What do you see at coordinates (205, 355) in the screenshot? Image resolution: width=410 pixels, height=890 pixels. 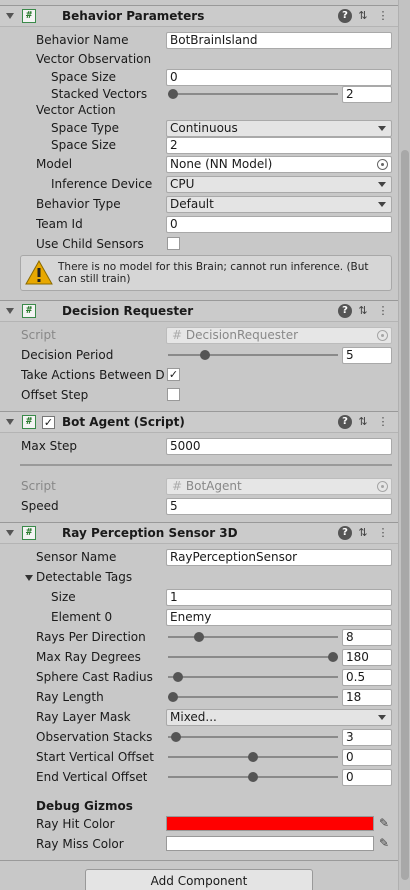 I see `decision-period-slider-thumb` at bounding box center [205, 355].